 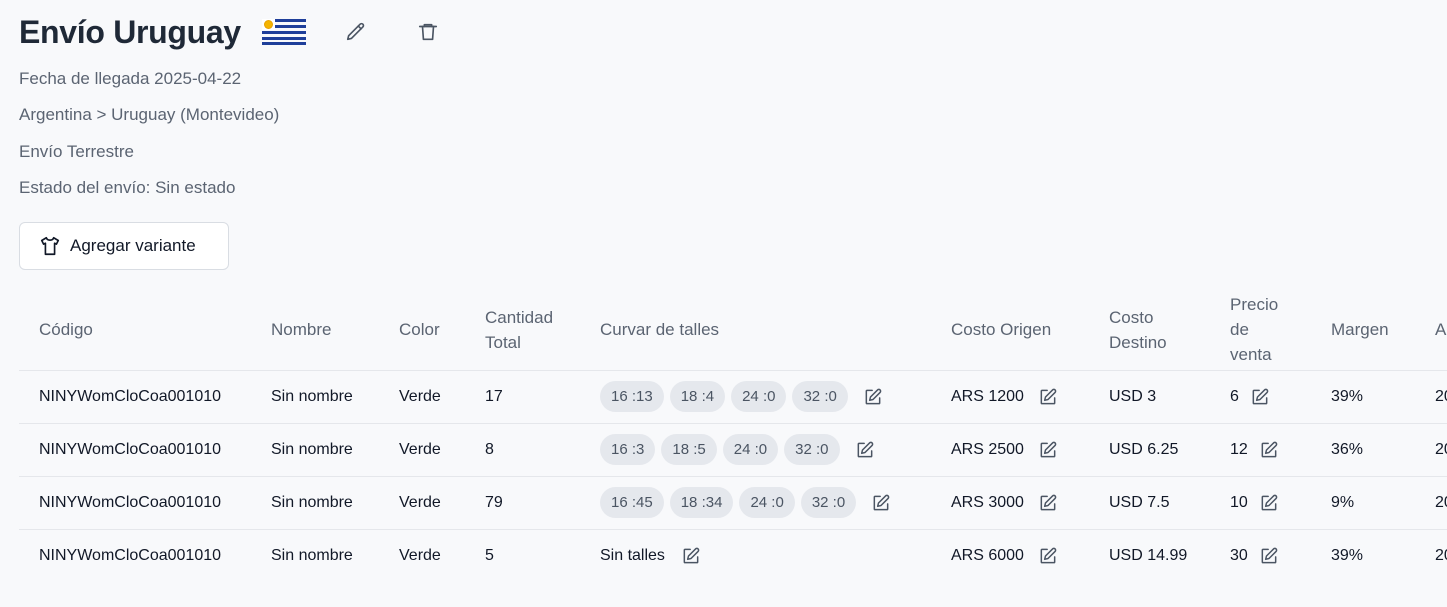 I want to click on cell-dest-cost: USD 6.25, so click(x=1149, y=449).